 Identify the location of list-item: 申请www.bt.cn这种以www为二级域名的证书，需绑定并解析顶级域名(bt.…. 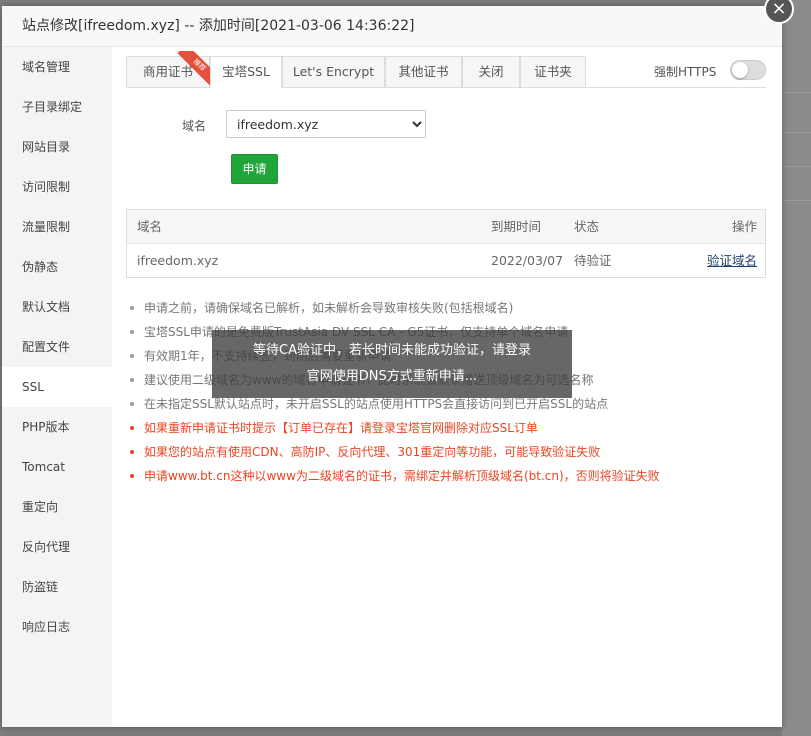
(448, 476).